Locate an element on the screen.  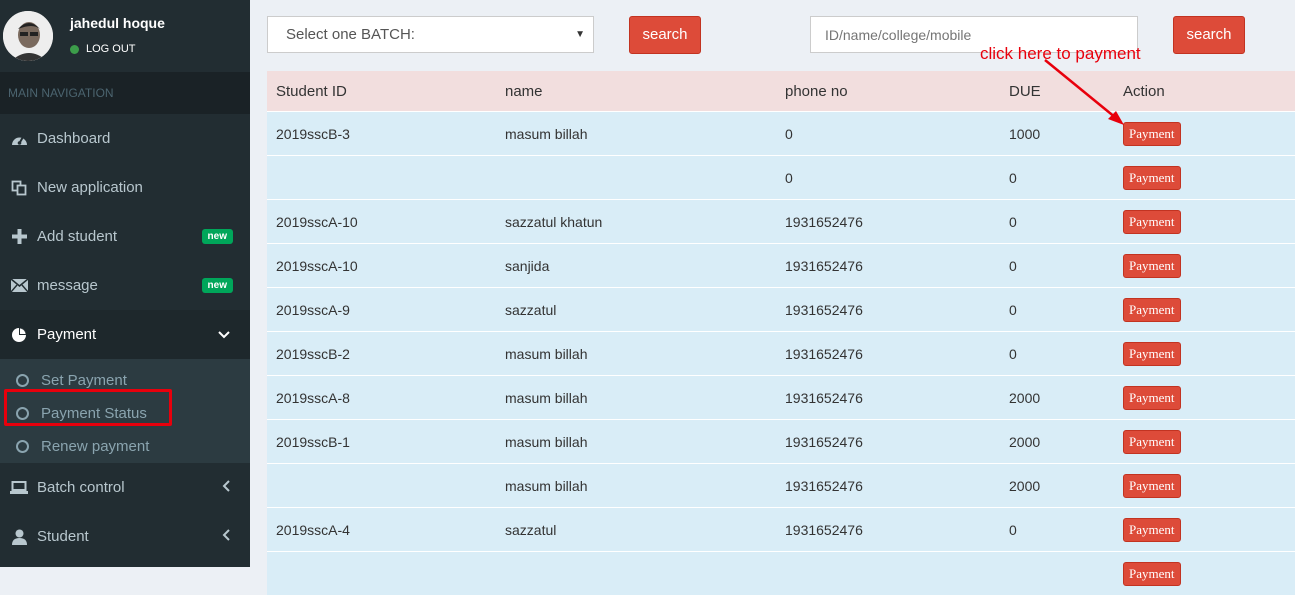
table-row: 2019sscB-3masum billah01000 Payment is located at coordinates (781, 134).